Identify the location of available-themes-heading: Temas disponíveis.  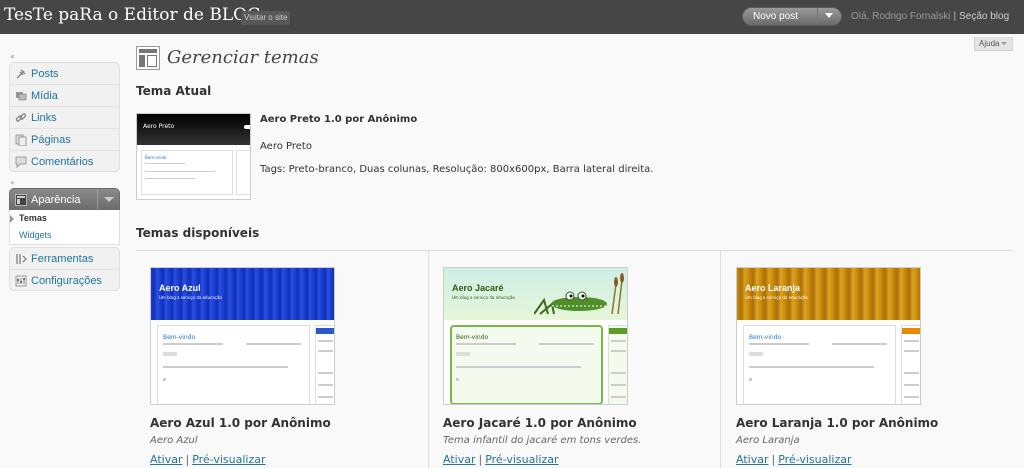
(198, 233).